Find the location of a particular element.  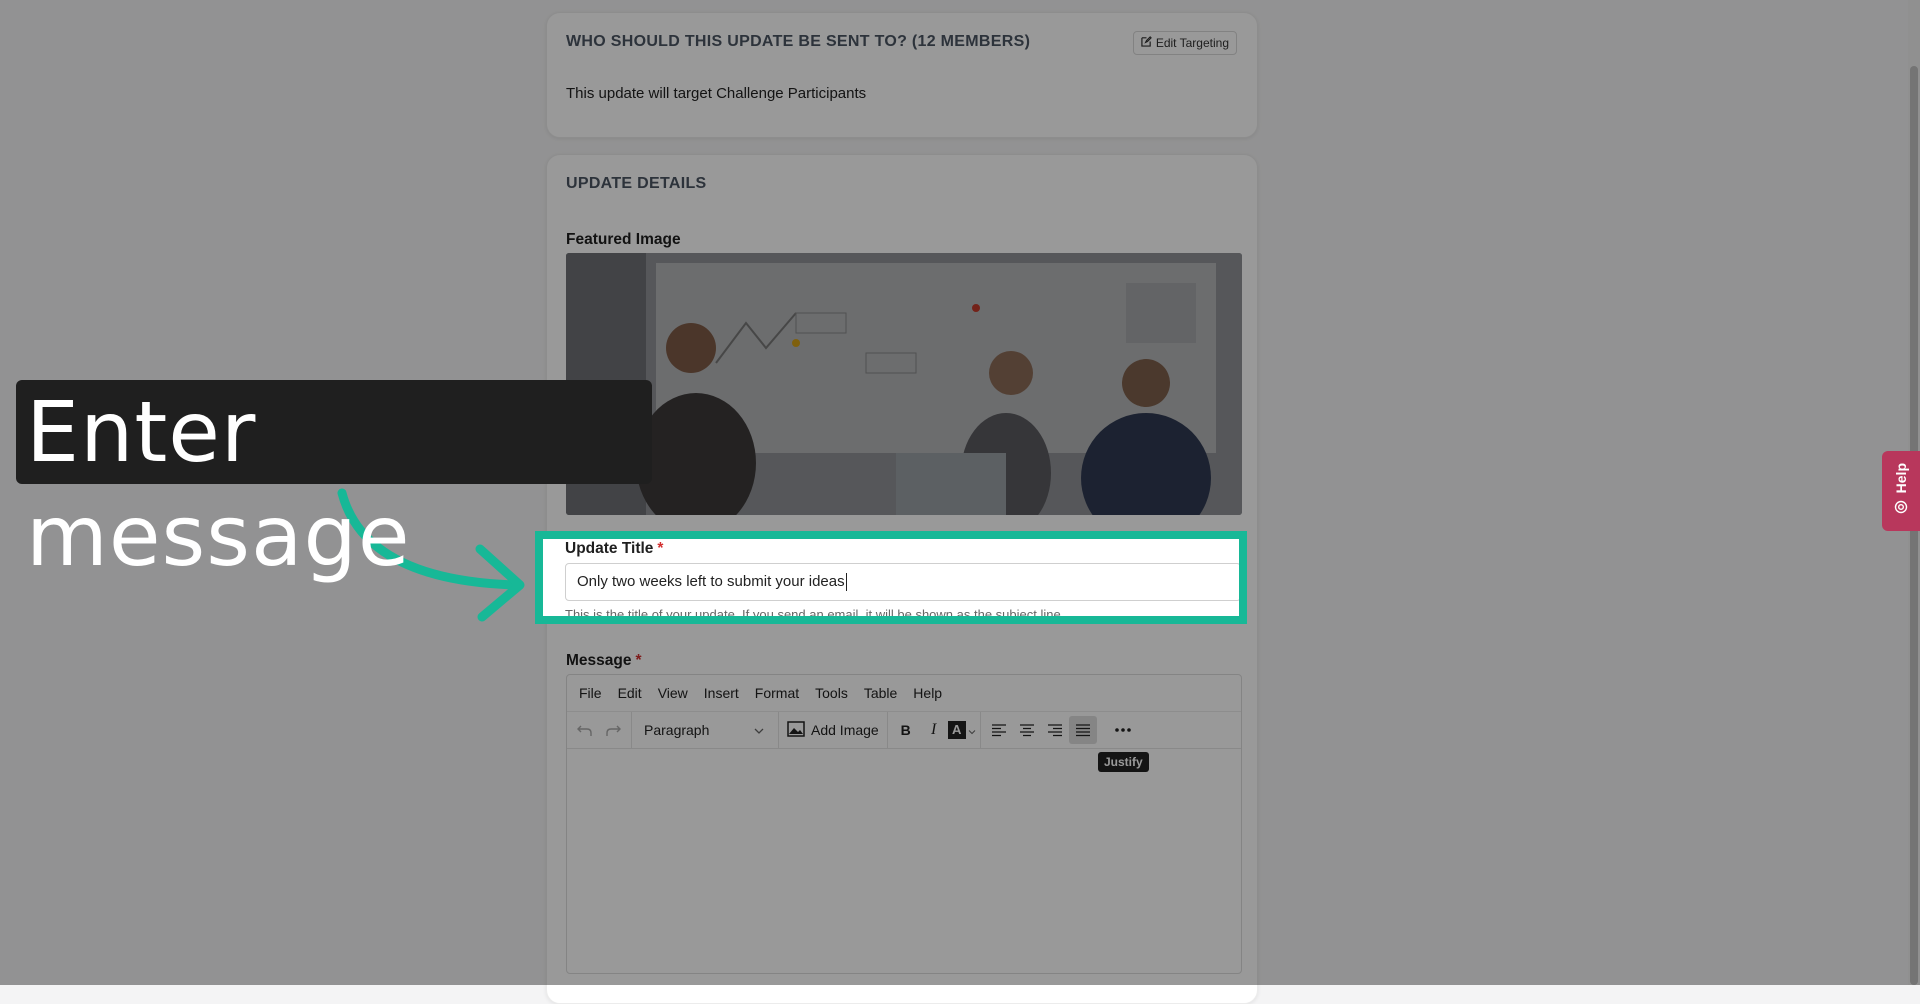

highlight-frame is located at coordinates (891, 577).